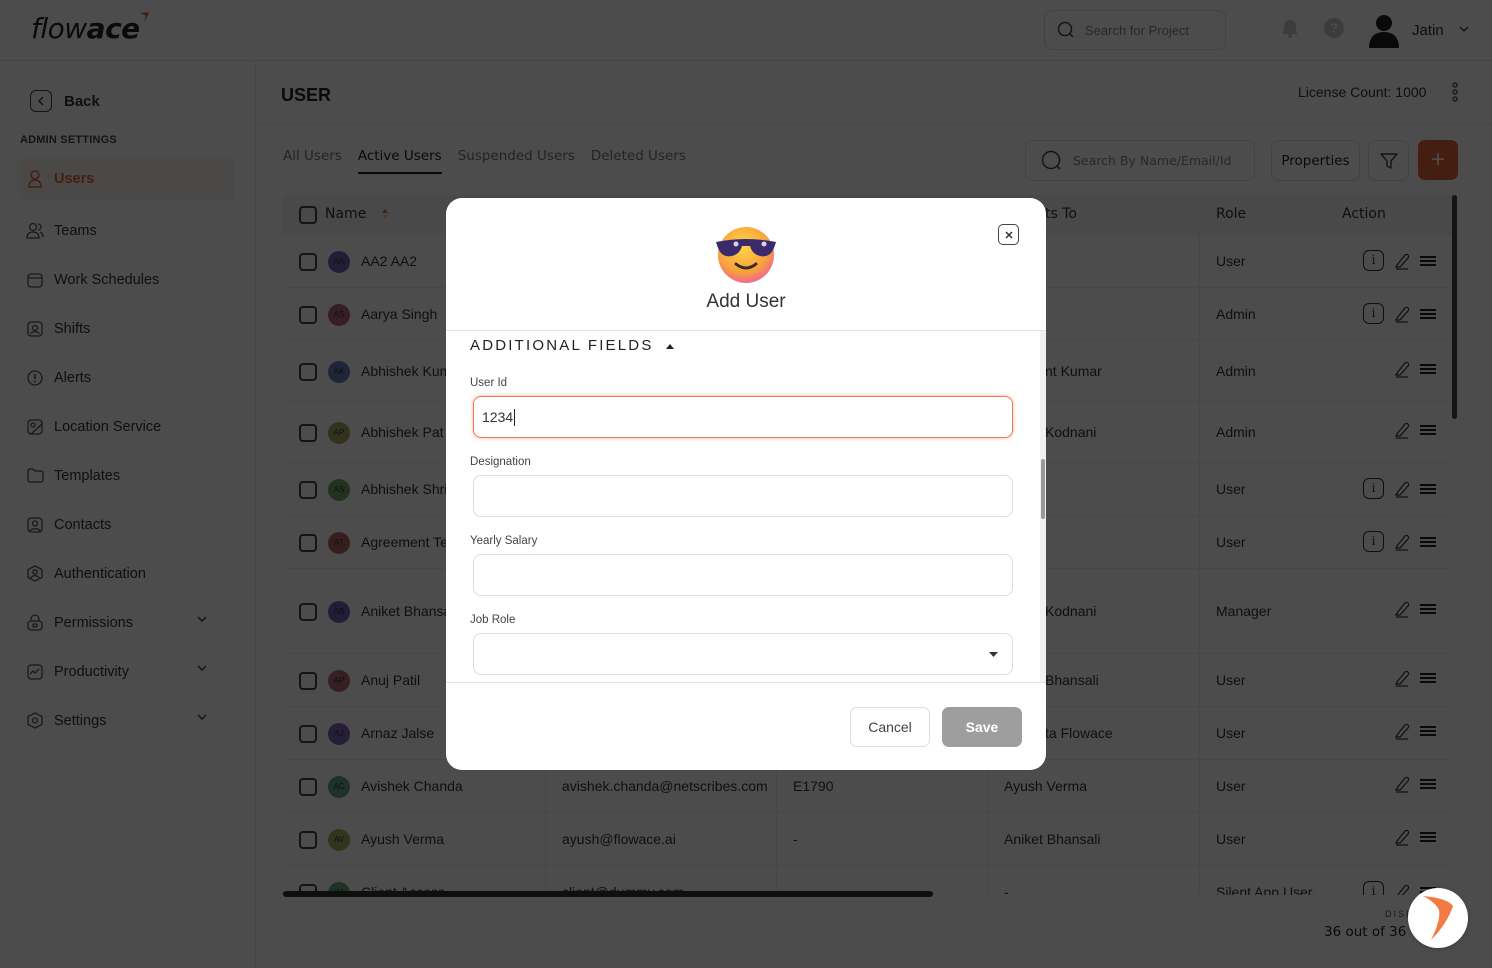  I want to click on close-icon, so click(1008, 234).